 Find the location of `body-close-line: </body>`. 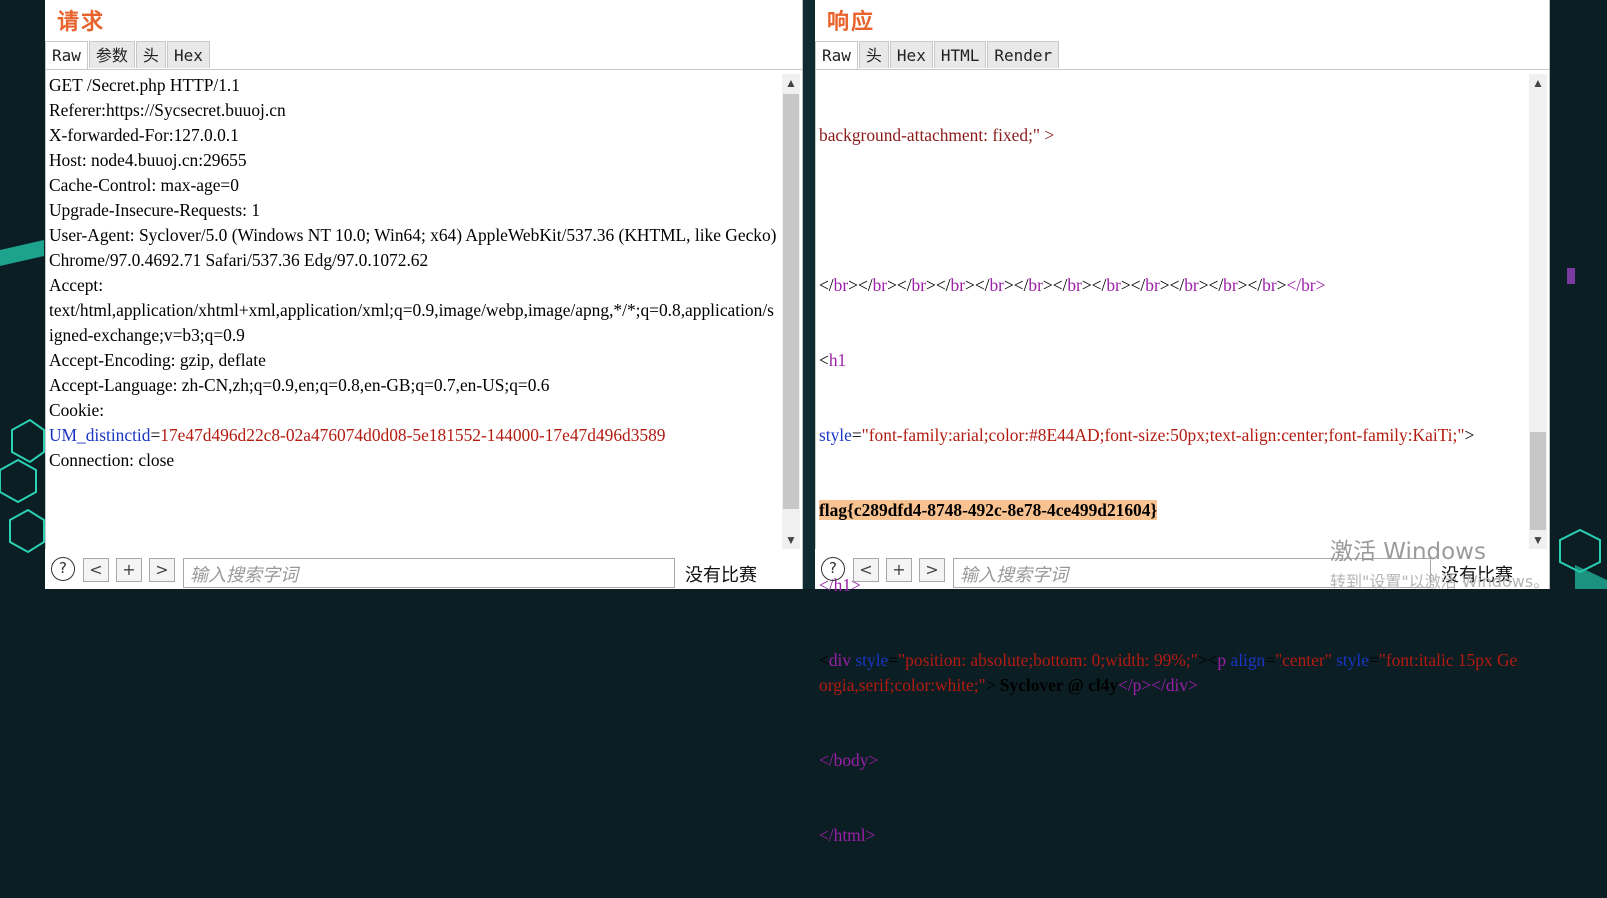

body-close-line: </body> is located at coordinates (849, 760).